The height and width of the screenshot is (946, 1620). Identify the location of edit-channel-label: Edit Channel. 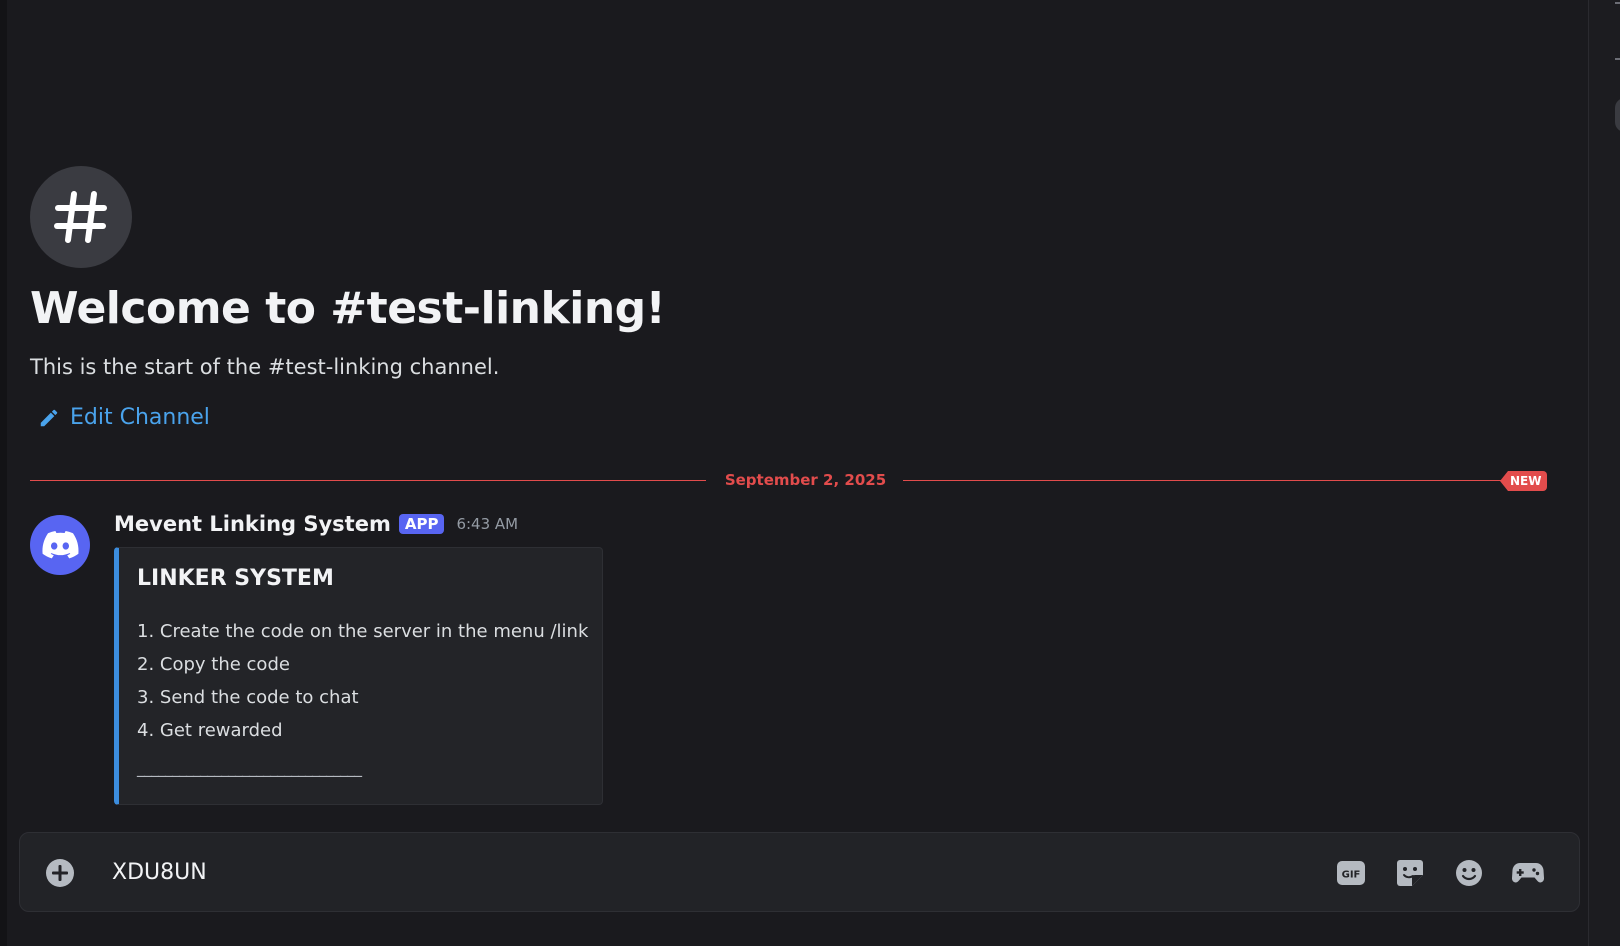
(140, 417).